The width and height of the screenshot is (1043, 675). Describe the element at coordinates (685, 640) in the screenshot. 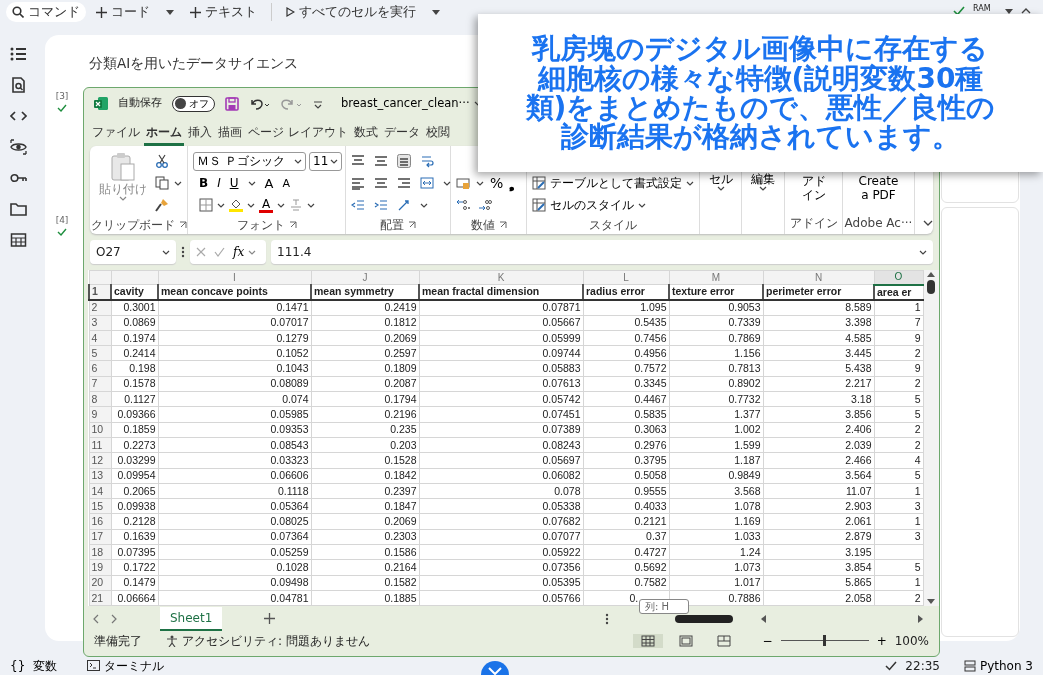

I see `page-layout-icon` at that location.